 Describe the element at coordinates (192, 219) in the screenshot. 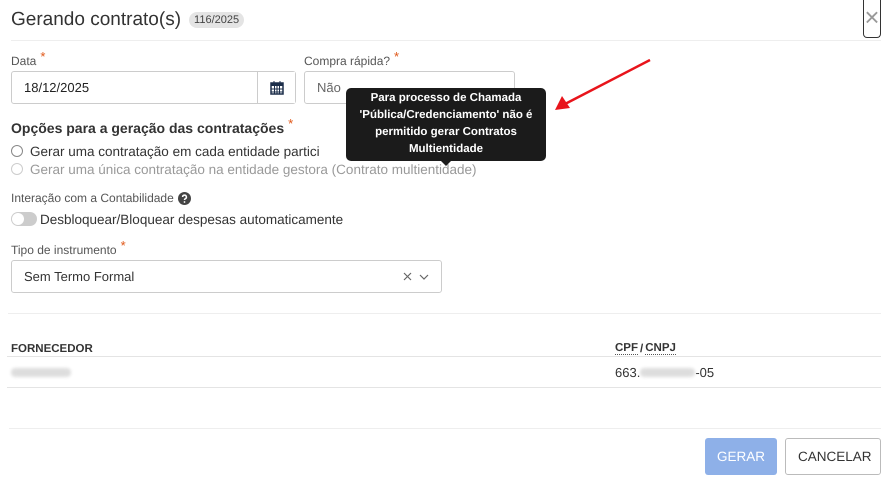

I see `toggle-label: Desbloquear/Bloquear despesas automaticamente` at that location.